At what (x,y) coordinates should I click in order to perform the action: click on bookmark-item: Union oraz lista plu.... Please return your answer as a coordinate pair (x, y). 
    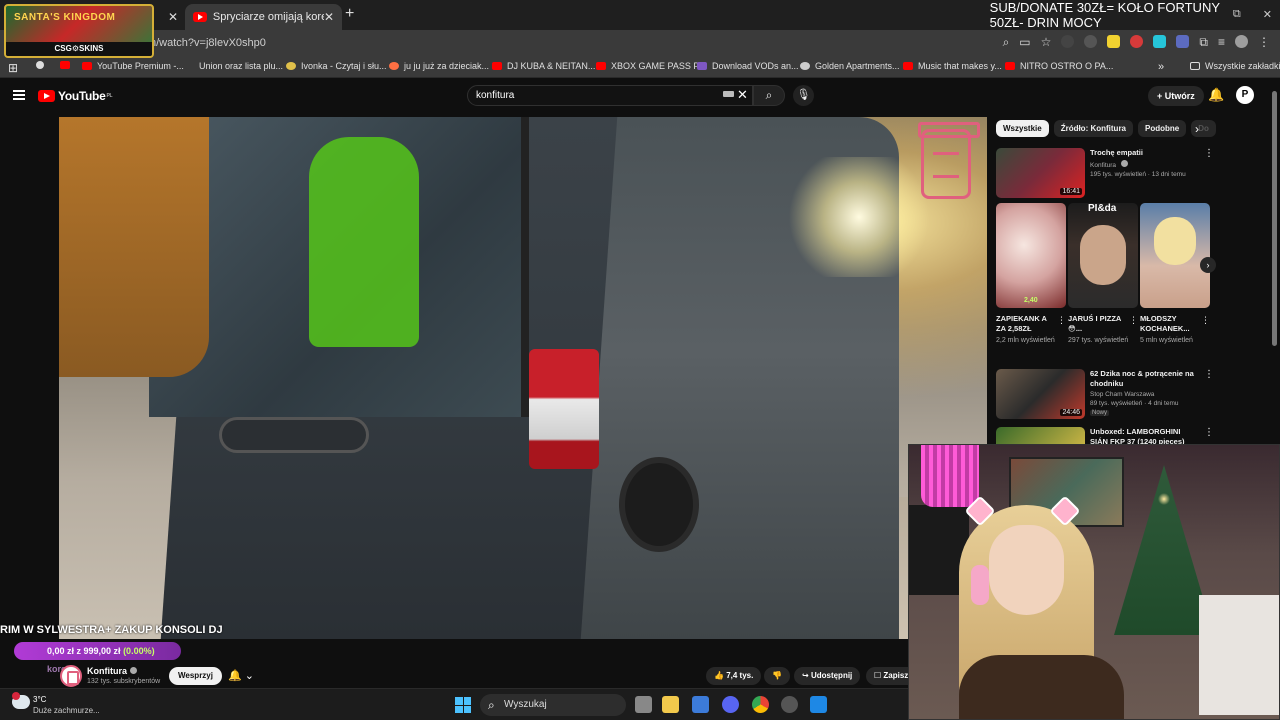
    Looking at the image, I should click on (241, 66).